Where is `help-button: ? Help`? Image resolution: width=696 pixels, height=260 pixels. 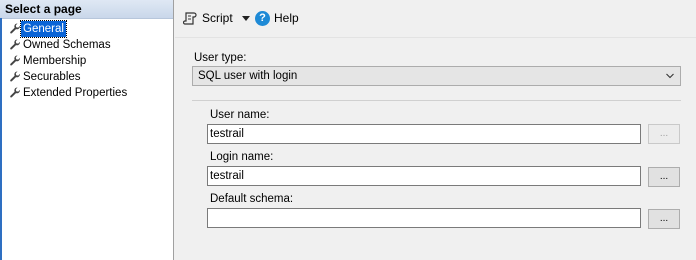
help-button: ? Help is located at coordinates (277, 18).